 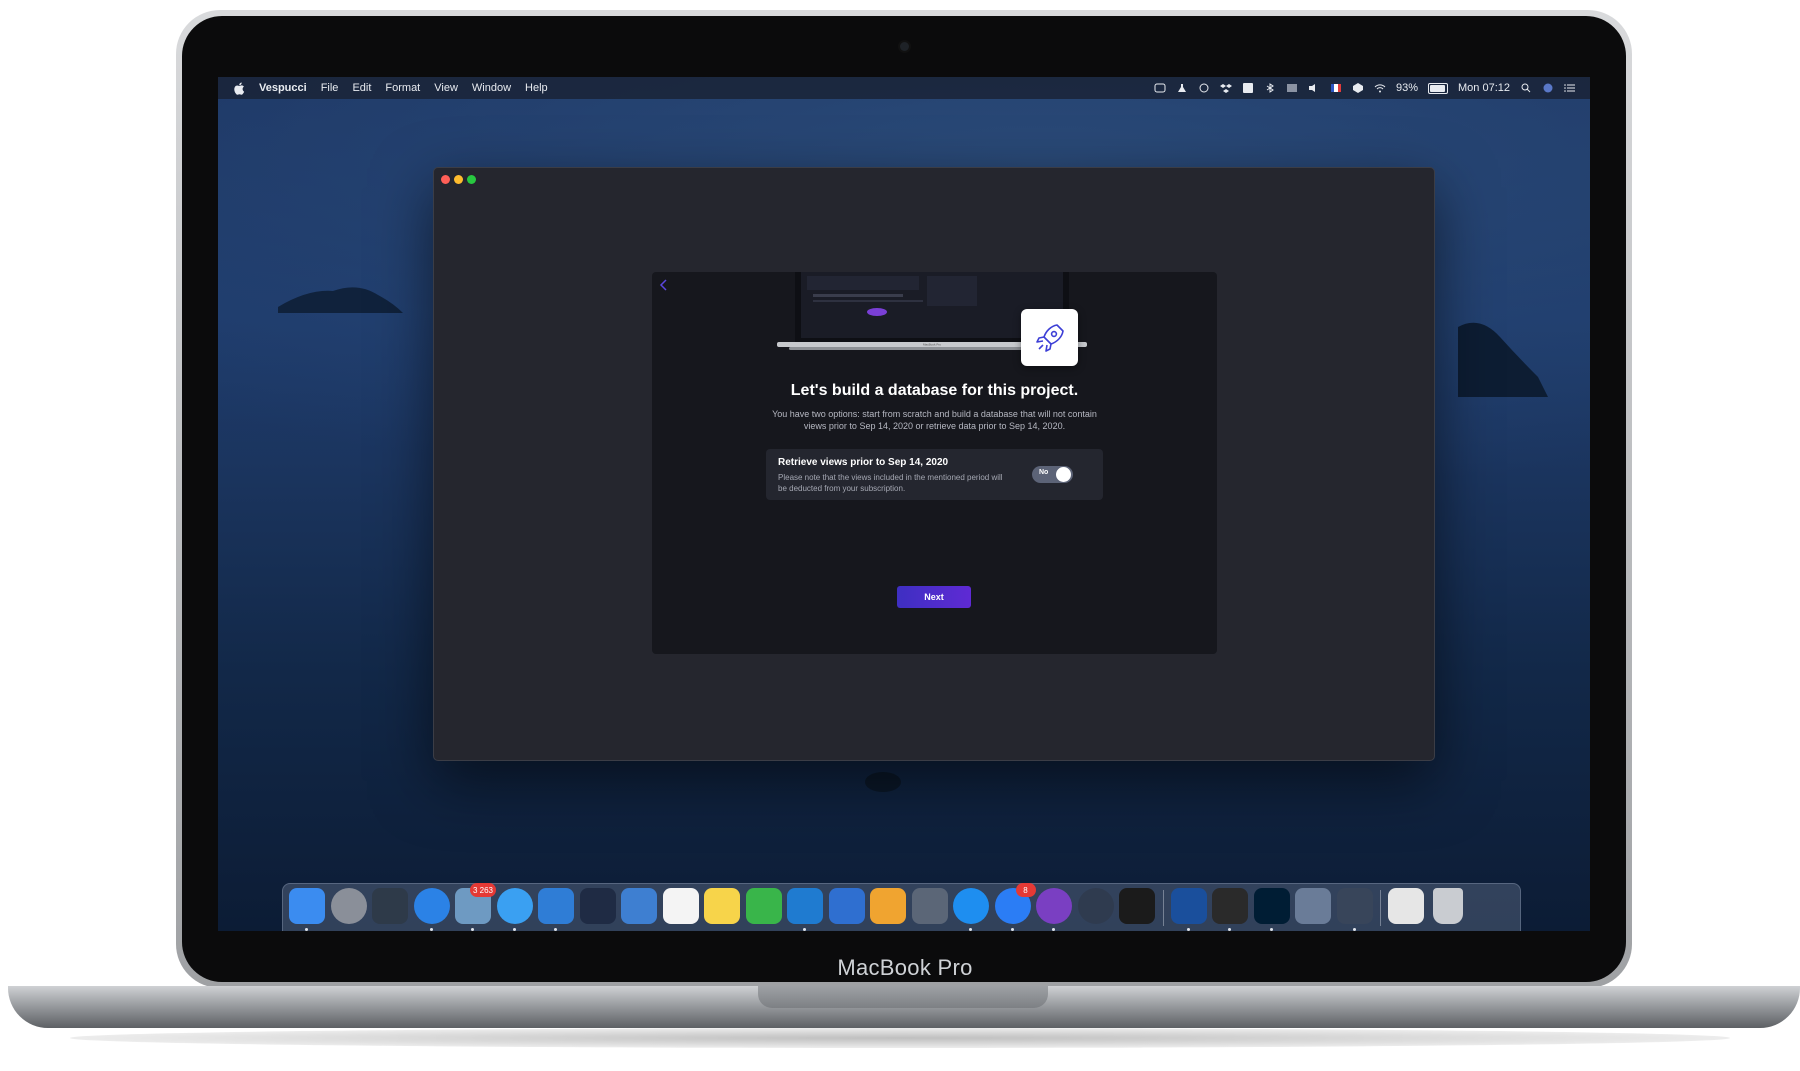 I want to click on keynote-icon, so click(x=846, y=906).